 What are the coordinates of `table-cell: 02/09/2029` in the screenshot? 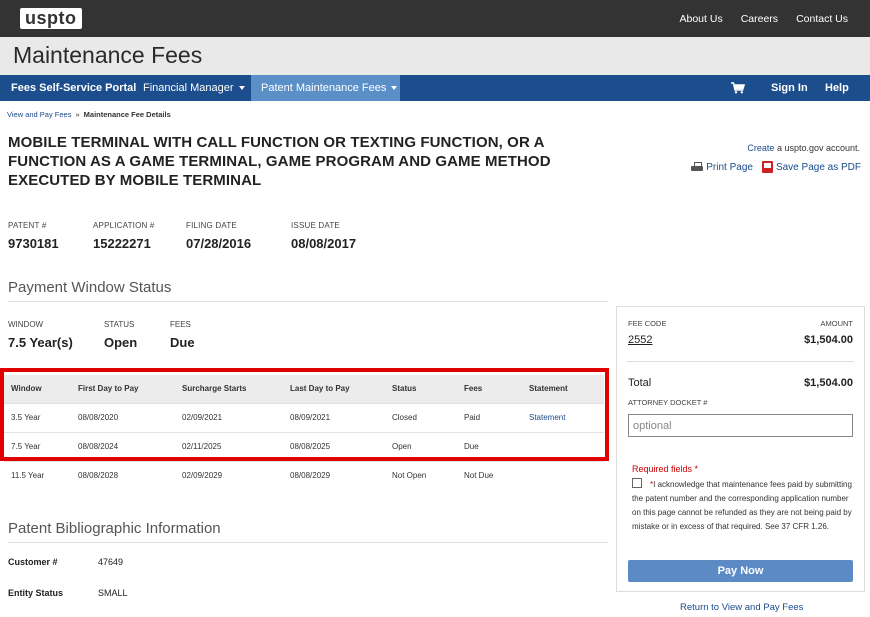 It's located at (232, 475).